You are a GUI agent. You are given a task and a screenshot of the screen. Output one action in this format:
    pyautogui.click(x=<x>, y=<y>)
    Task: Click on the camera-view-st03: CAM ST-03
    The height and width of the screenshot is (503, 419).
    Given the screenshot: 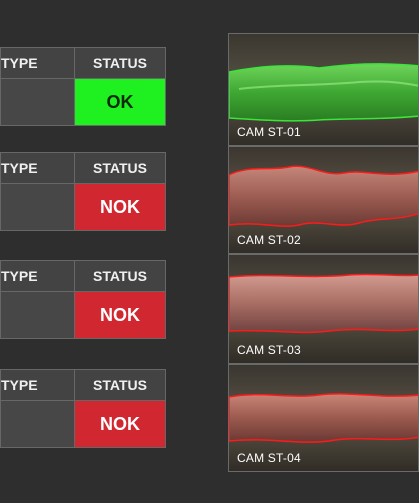 What is the action you would take?
    pyautogui.click(x=323, y=309)
    